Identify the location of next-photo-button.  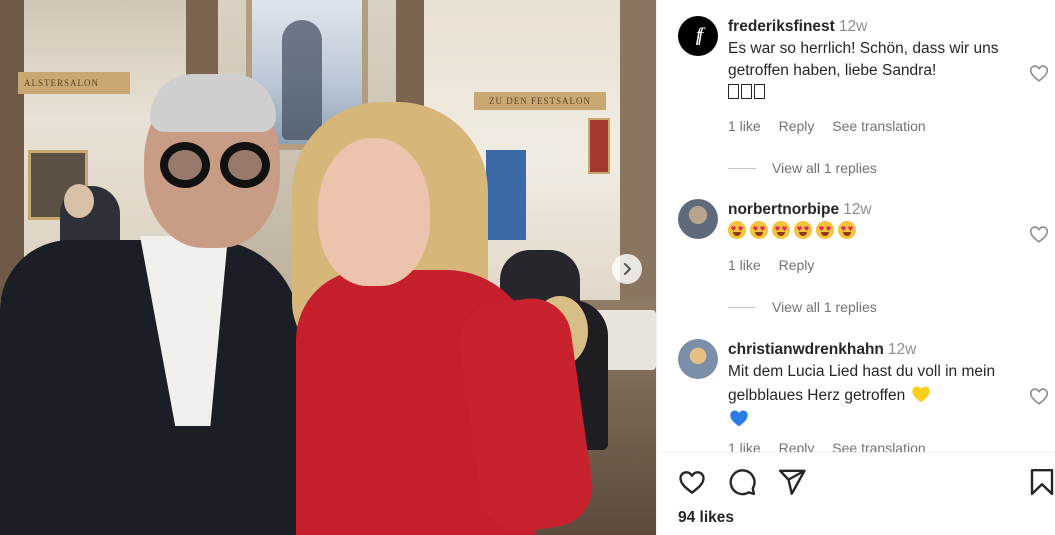
(627, 269).